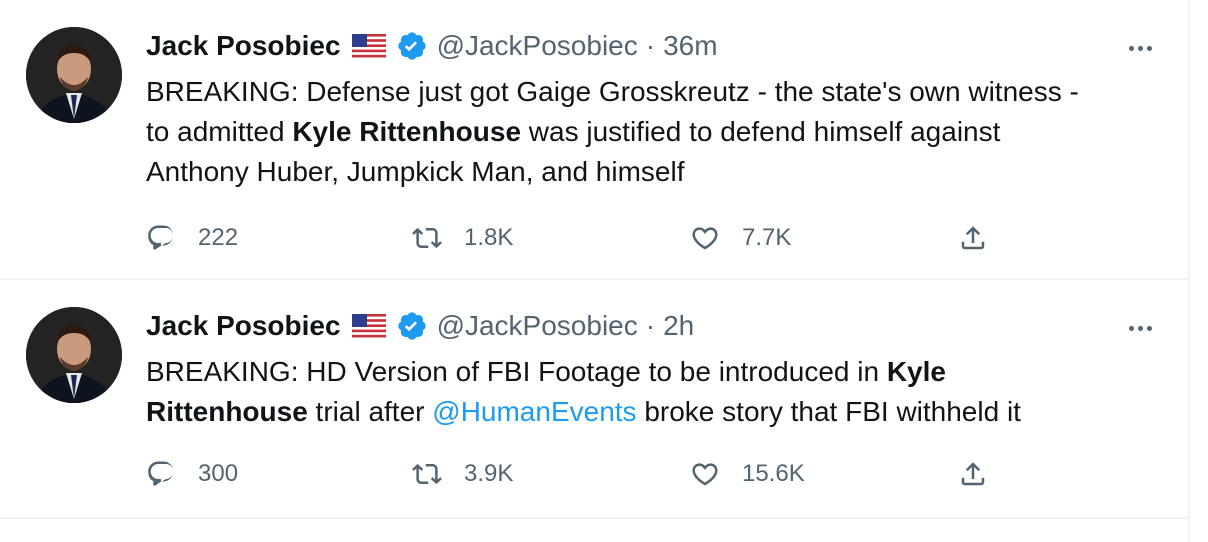 This screenshot has width=1208, height=542. I want to click on reply-button: 300, so click(192, 474).